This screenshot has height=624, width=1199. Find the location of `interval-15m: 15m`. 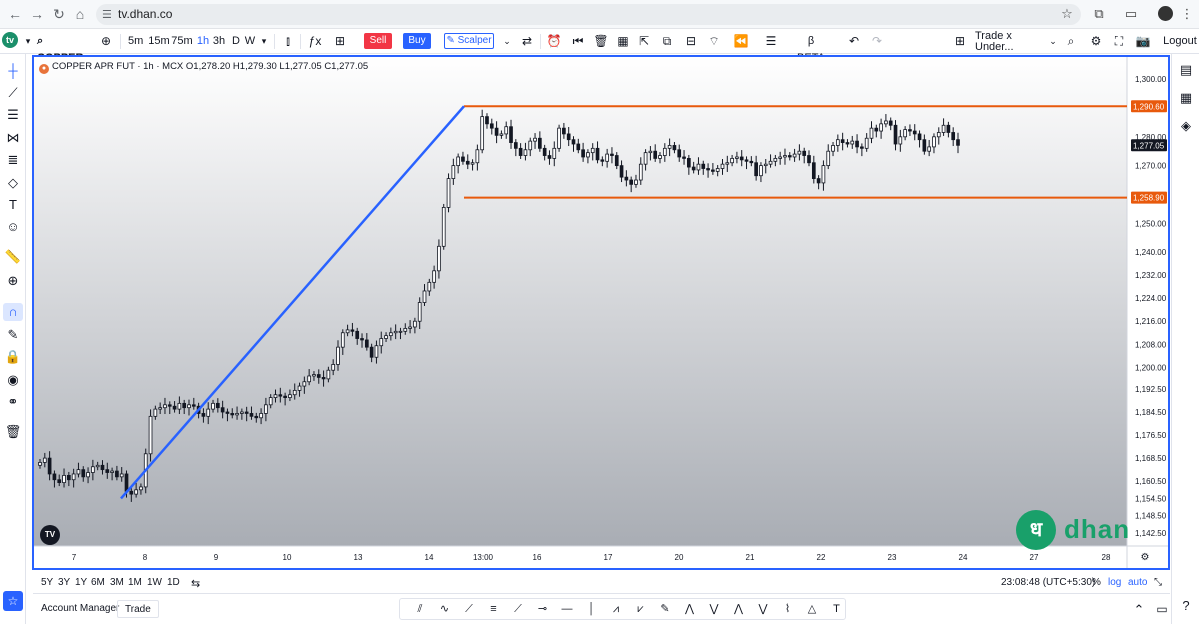

interval-15m: 15m is located at coordinates (159, 41).